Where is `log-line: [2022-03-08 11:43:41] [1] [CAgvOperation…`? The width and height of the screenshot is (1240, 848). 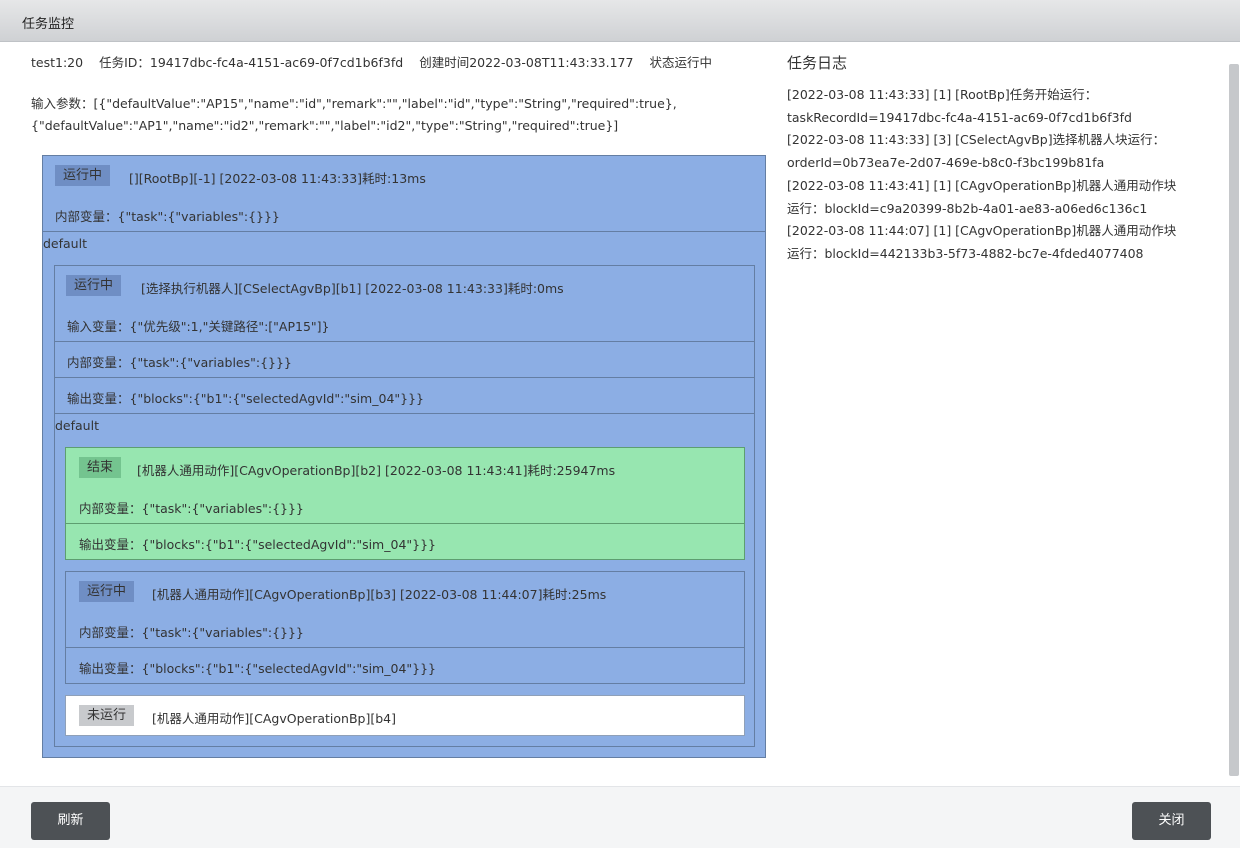
log-line: [2022-03-08 11:43:41] [1] [CAgvOperation… is located at coordinates (982, 185).